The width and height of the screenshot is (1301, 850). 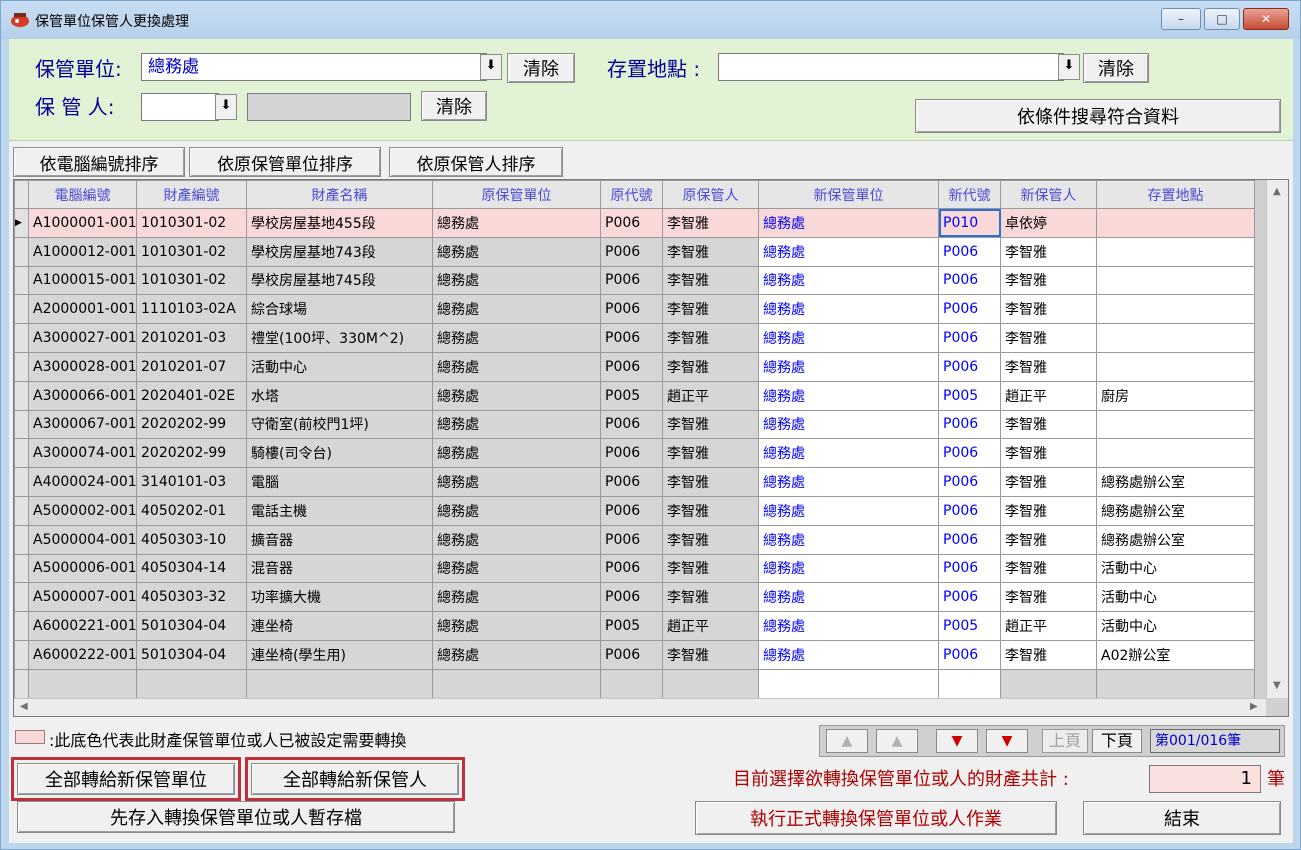 I want to click on table-cell: 守衛室(前校門1坪), so click(x=339, y=424).